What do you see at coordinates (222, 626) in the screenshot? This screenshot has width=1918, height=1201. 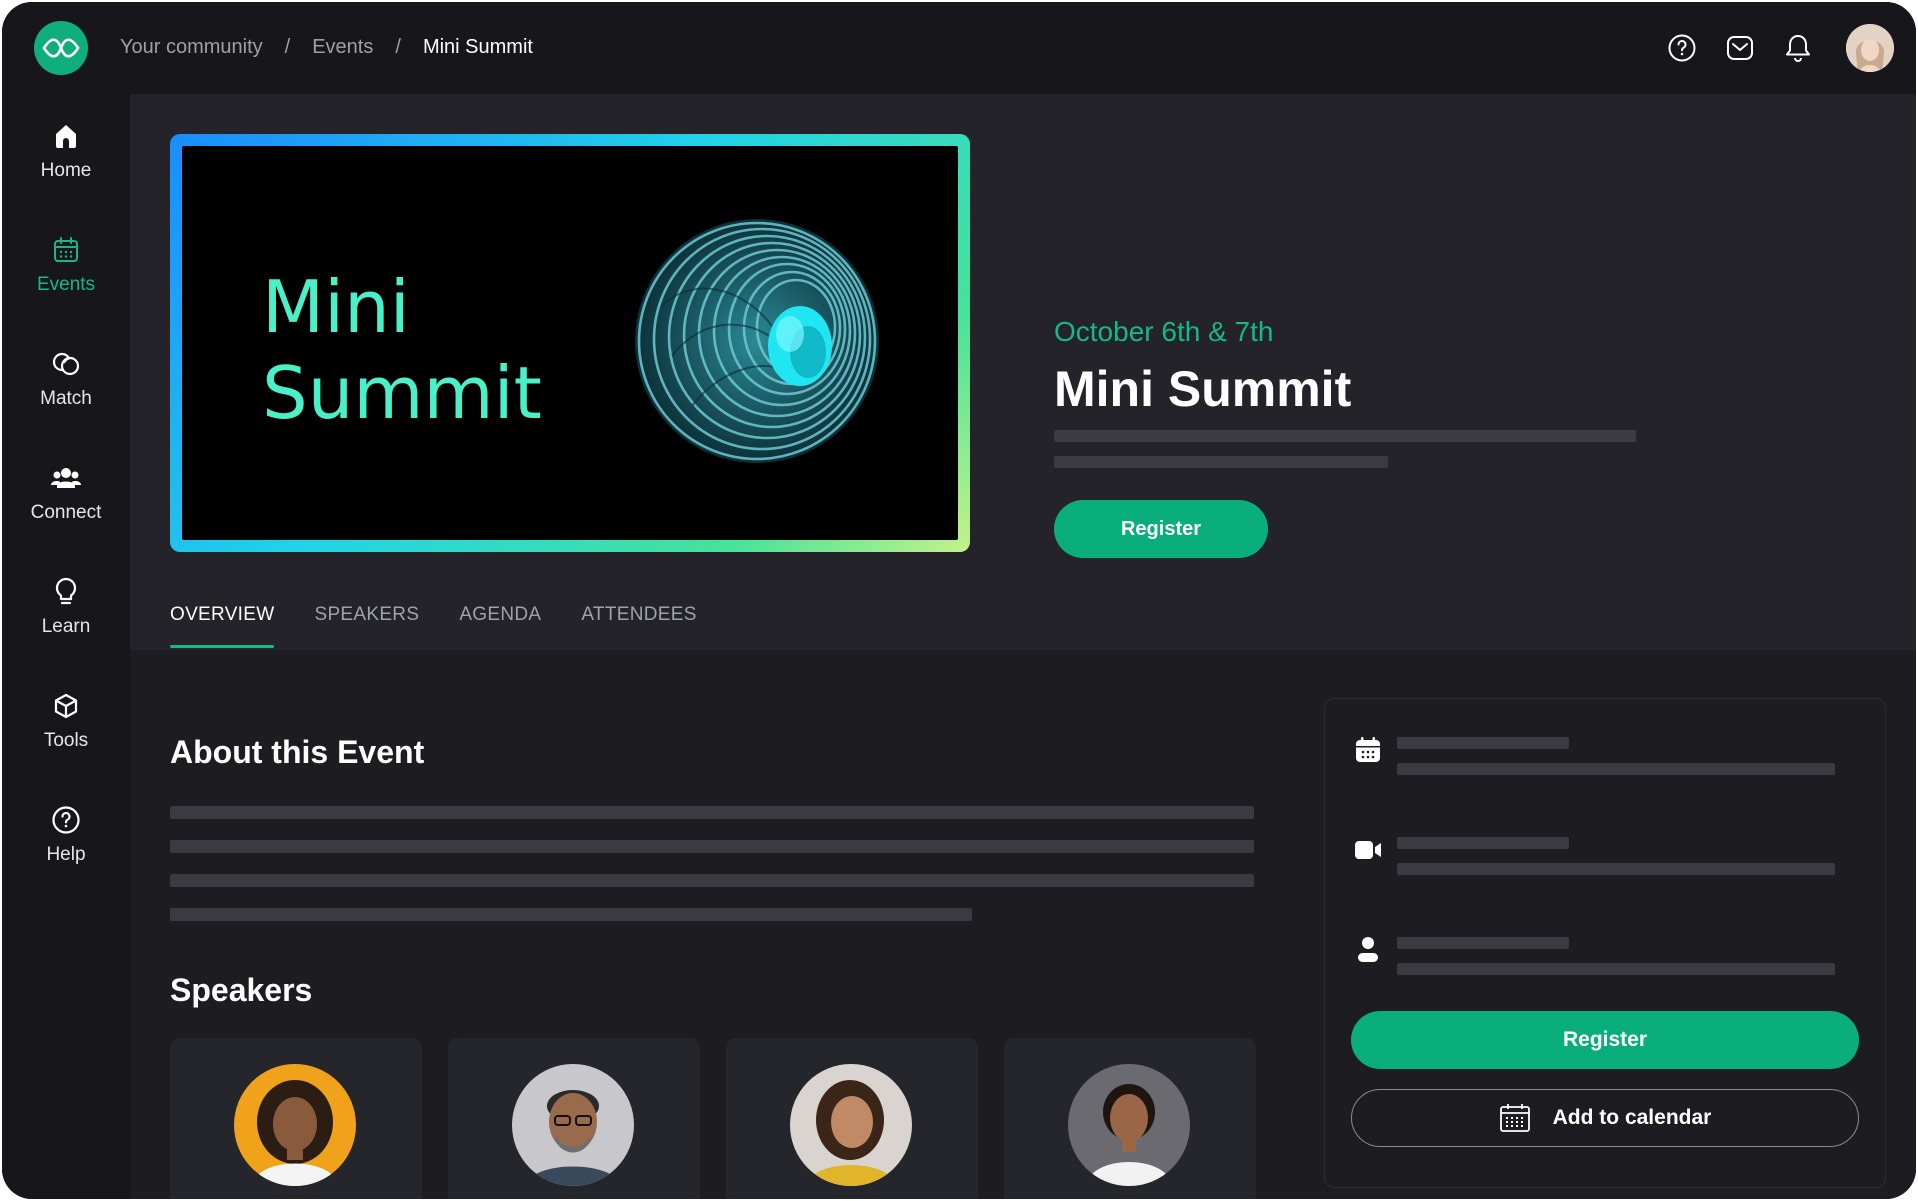 I see `tab-overview: OVERVIEW` at bounding box center [222, 626].